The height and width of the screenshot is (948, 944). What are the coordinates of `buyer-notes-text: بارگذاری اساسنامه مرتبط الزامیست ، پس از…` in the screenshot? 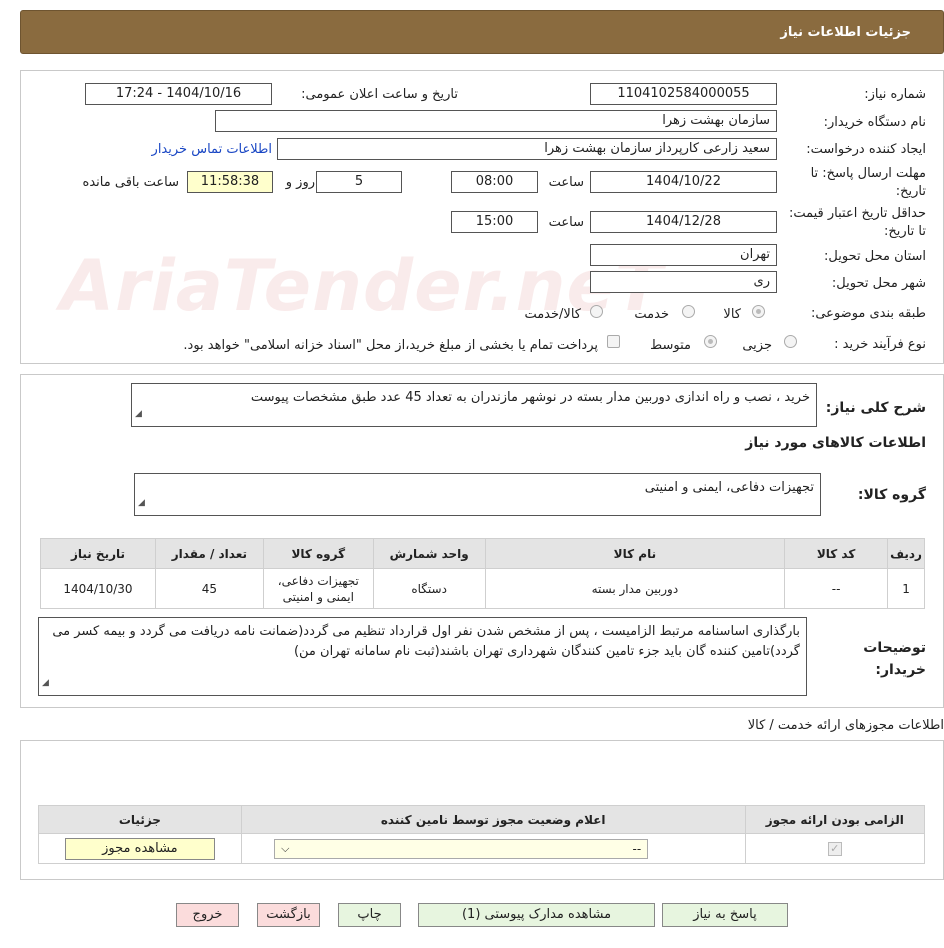 It's located at (426, 641).